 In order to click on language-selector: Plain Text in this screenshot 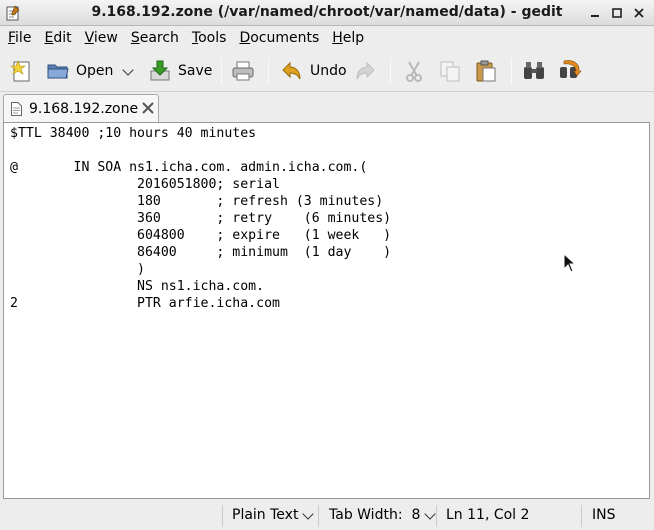, I will do `click(273, 515)`.